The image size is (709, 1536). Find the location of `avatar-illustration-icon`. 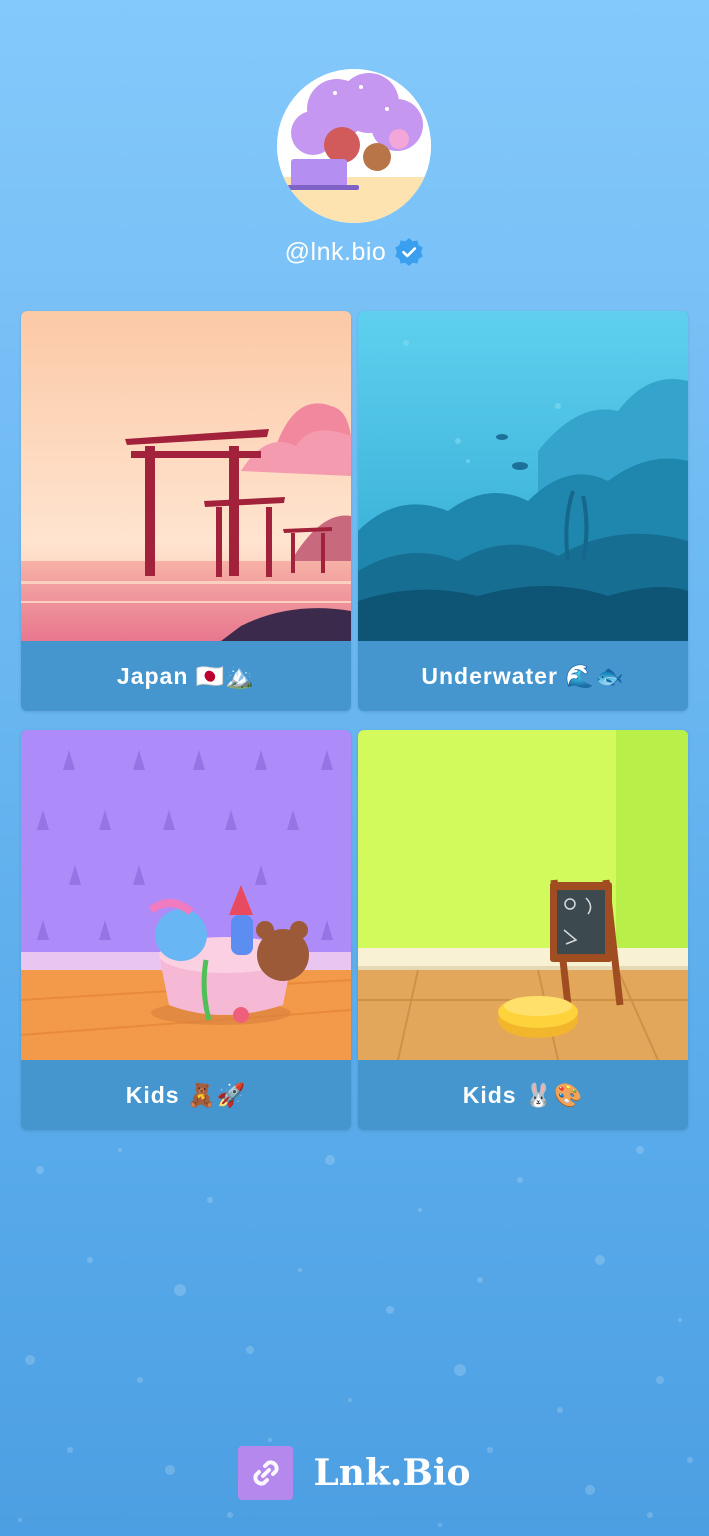

avatar-illustration-icon is located at coordinates (354, 146).